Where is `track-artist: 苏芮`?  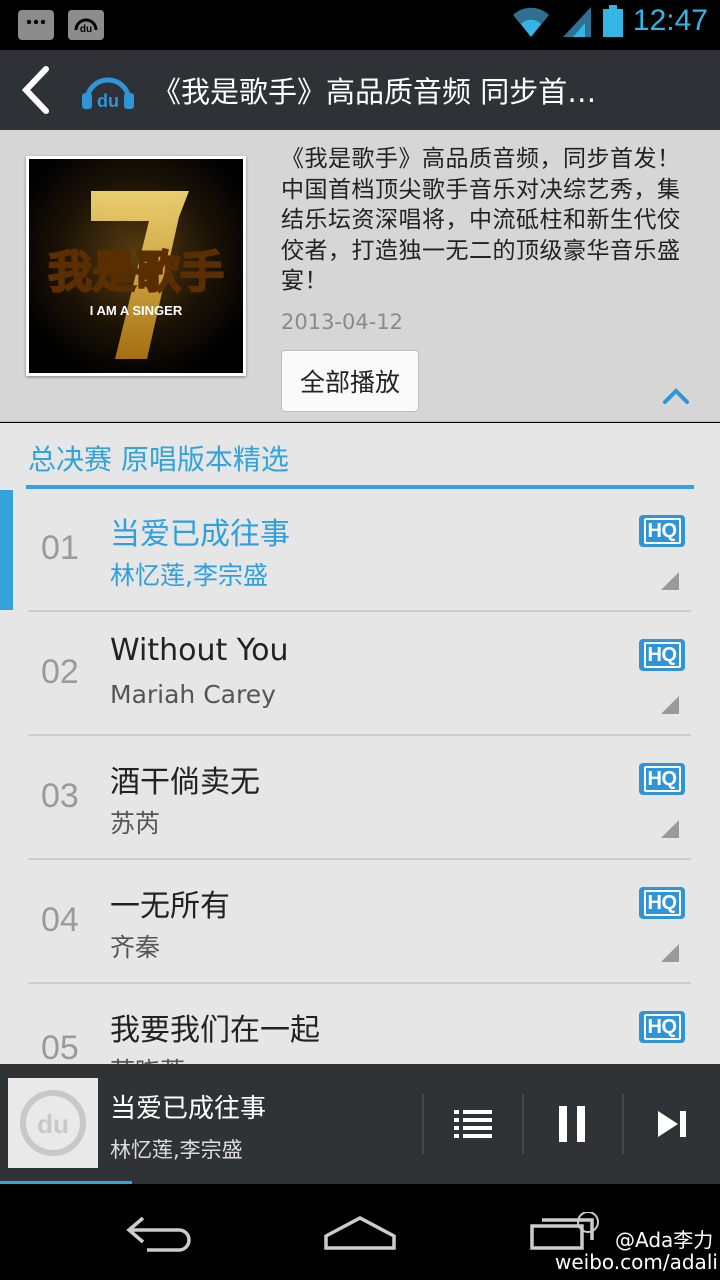
track-artist: 苏芮 is located at coordinates (135, 823).